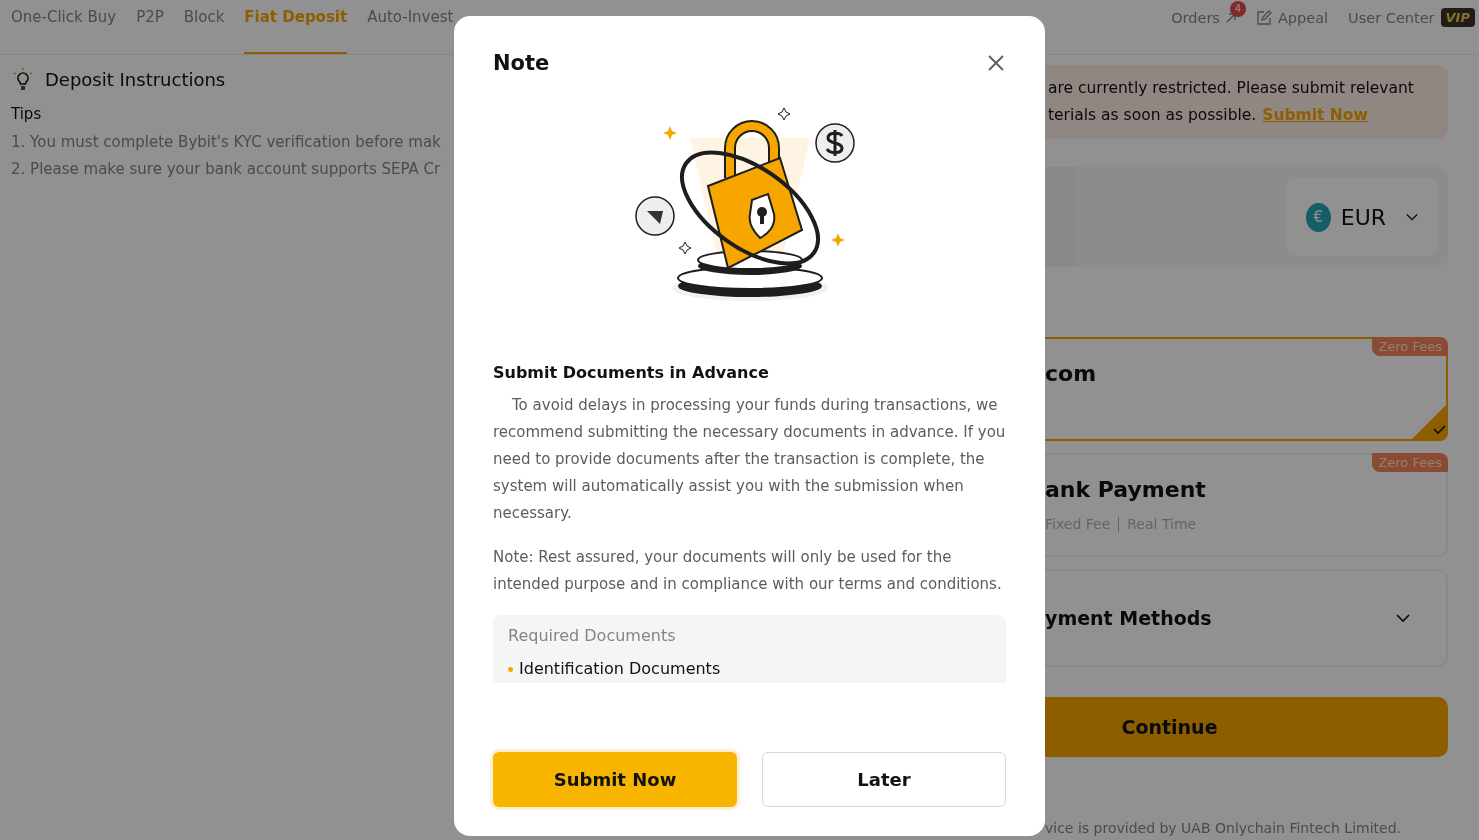 This screenshot has height=840, width=1479. I want to click on document-item: Identification Documents, so click(620, 669).